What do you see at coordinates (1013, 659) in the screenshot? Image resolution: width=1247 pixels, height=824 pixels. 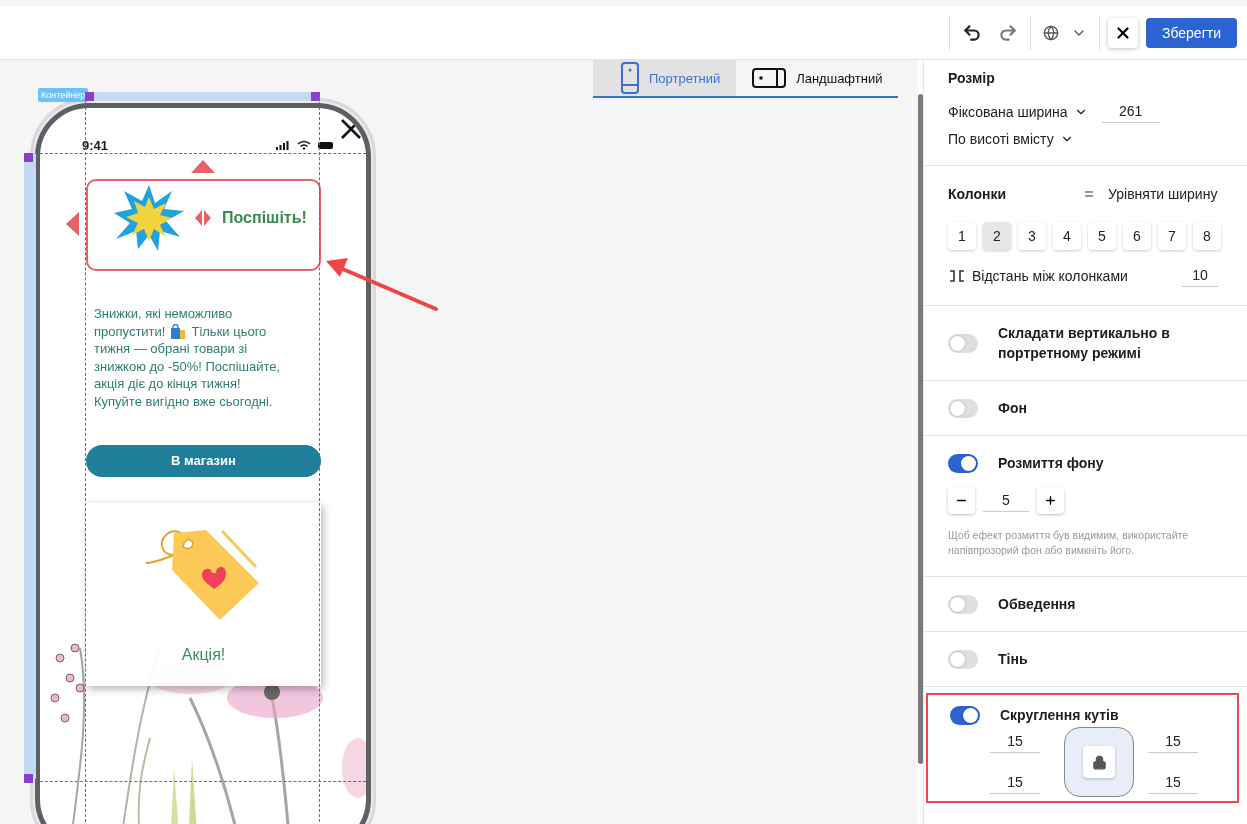 I see `toggle-label: Тінь` at bounding box center [1013, 659].